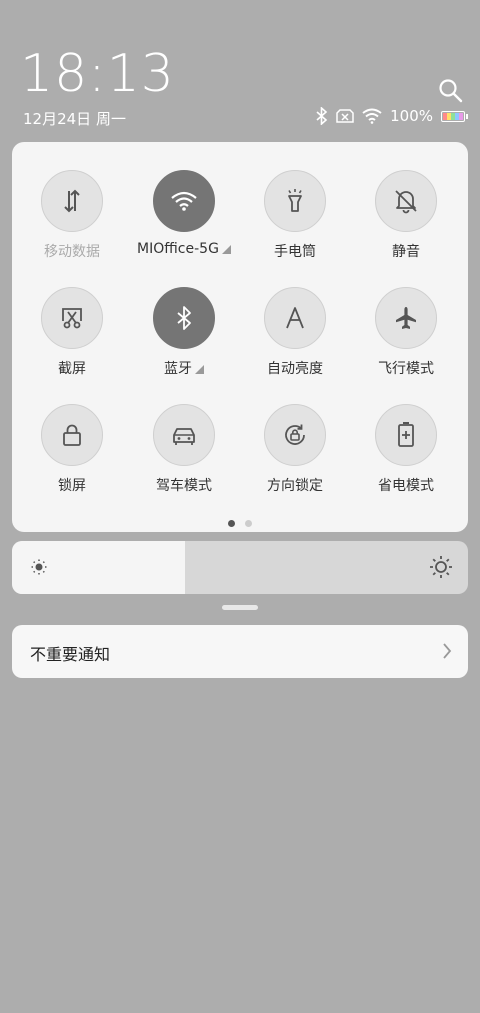 The width and height of the screenshot is (480, 1013). What do you see at coordinates (72, 318) in the screenshot?
I see `screenshot-icon` at bounding box center [72, 318].